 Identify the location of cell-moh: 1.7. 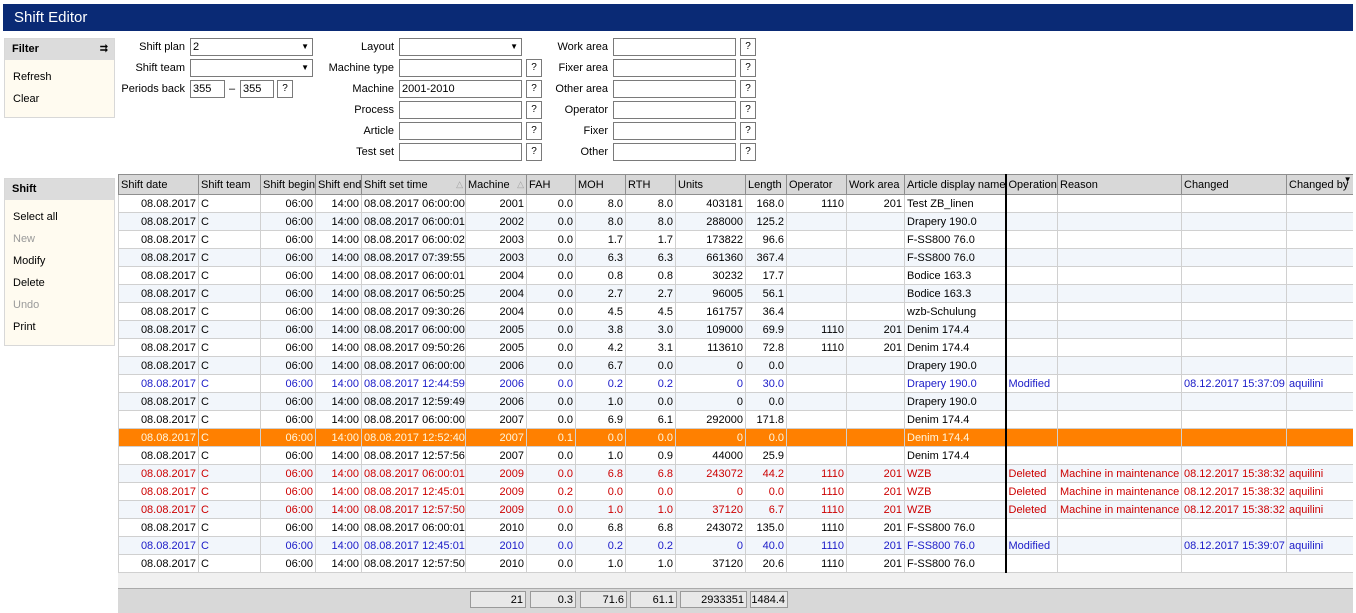
(600, 239).